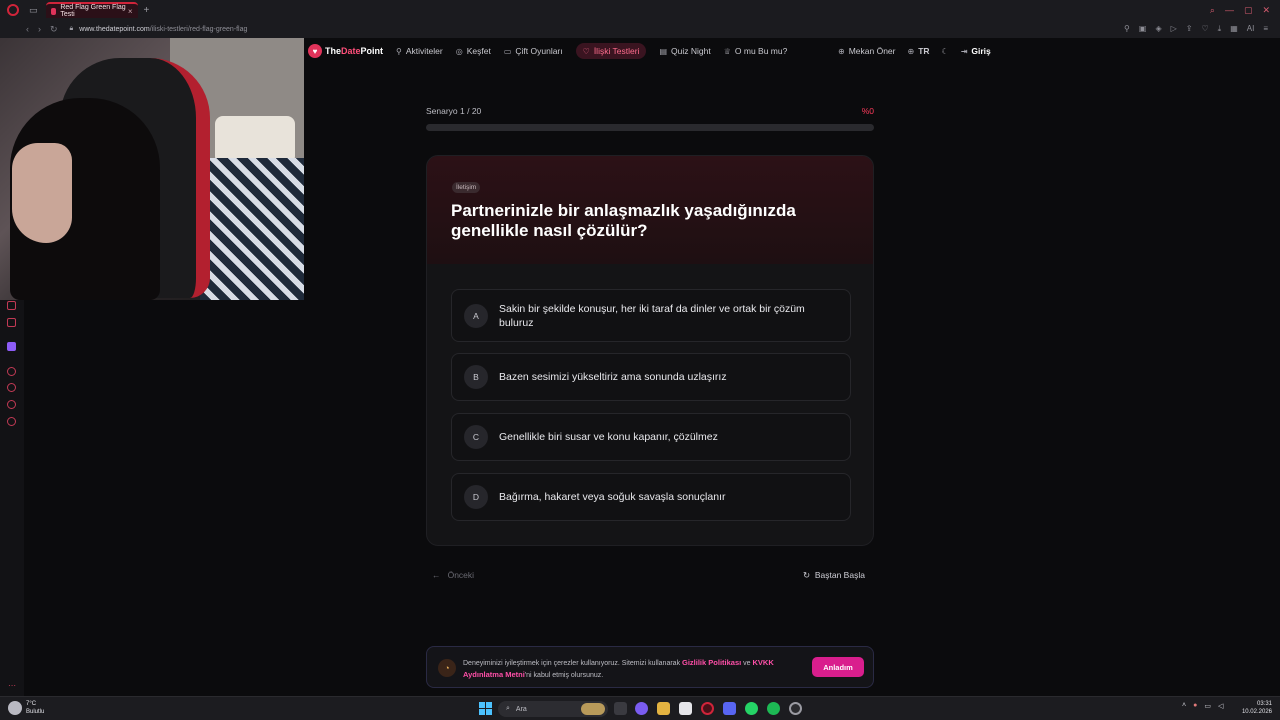 This screenshot has width=1280, height=720. Describe the element at coordinates (1256, 708) in the screenshot. I see `taskbar-clock: 03:31 10.02.2026` at that location.